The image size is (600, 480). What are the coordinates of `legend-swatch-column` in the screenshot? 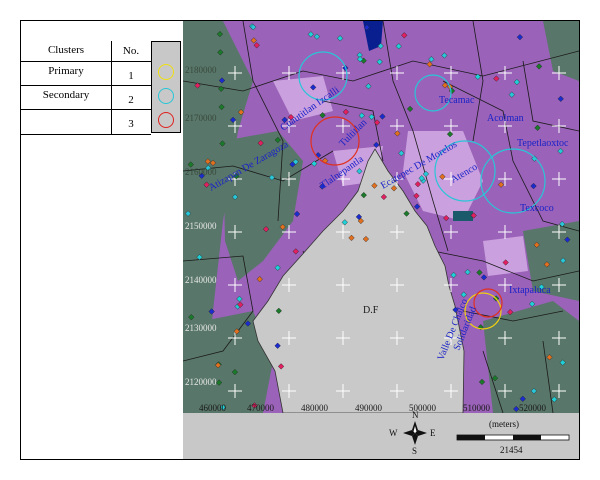 It's located at (166, 87).